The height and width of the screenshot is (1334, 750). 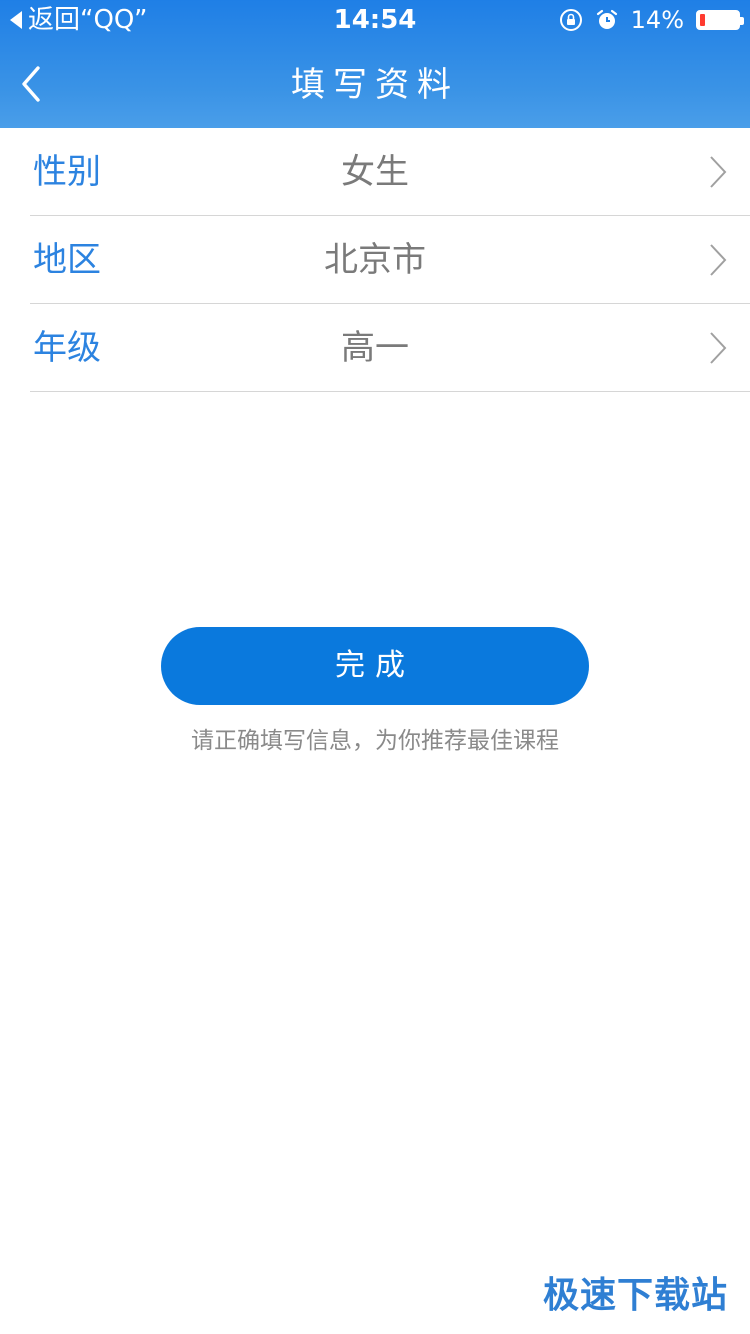 What do you see at coordinates (657, 20) in the screenshot?
I see `battery-percent: 14%` at bounding box center [657, 20].